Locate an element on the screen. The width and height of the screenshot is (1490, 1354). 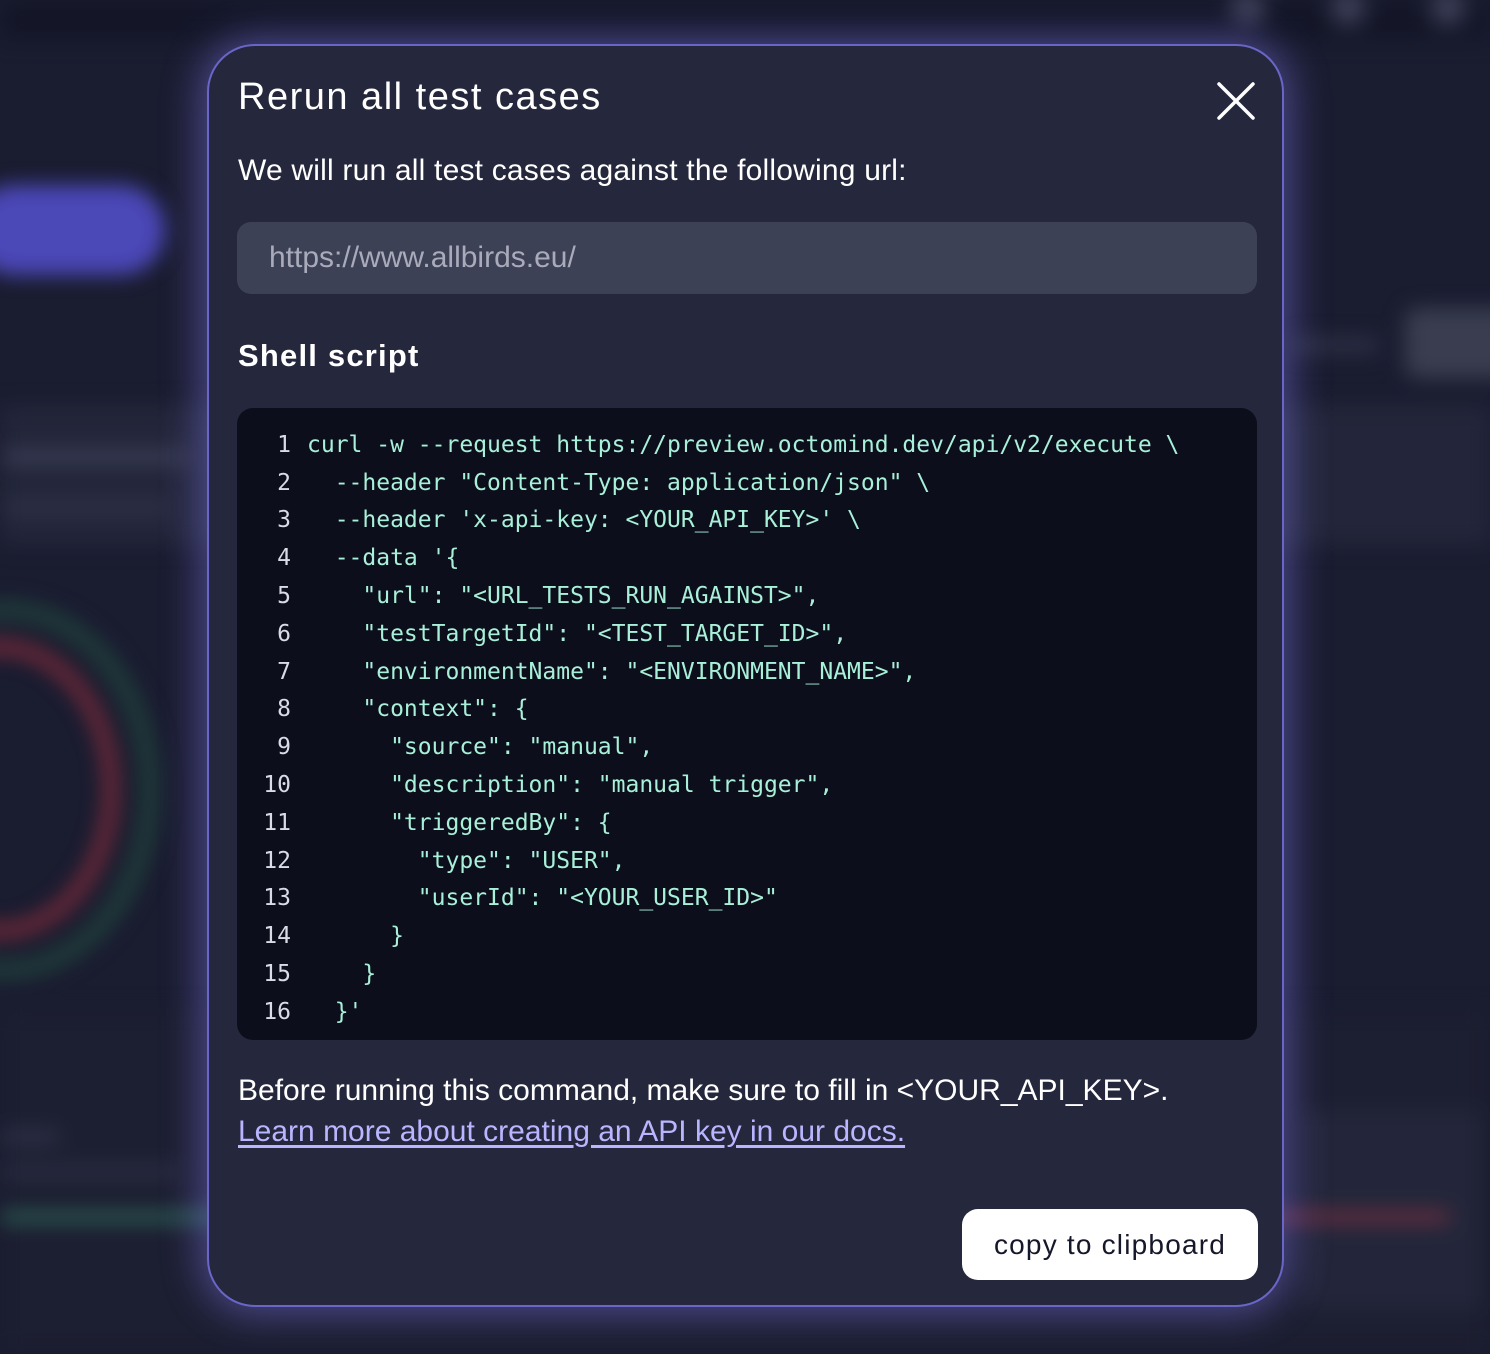
code-line-text: "description": "manual trigger", is located at coordinates (570, 785).